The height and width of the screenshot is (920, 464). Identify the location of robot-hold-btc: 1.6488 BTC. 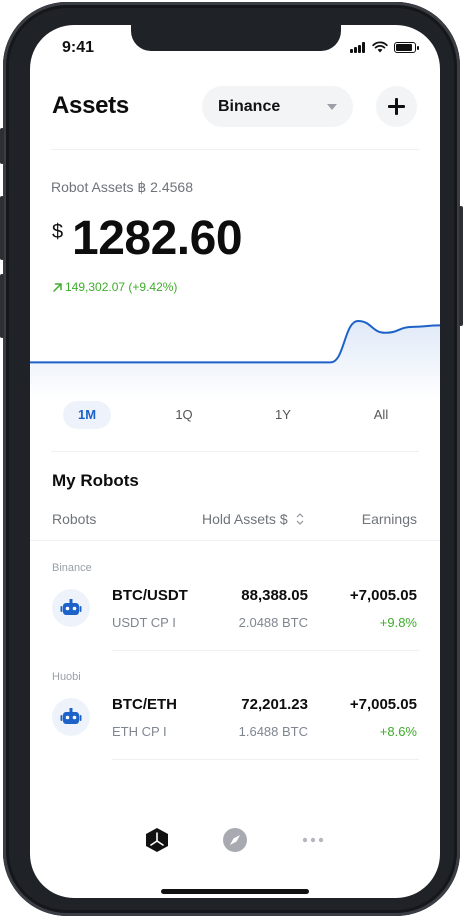
(273, 731).